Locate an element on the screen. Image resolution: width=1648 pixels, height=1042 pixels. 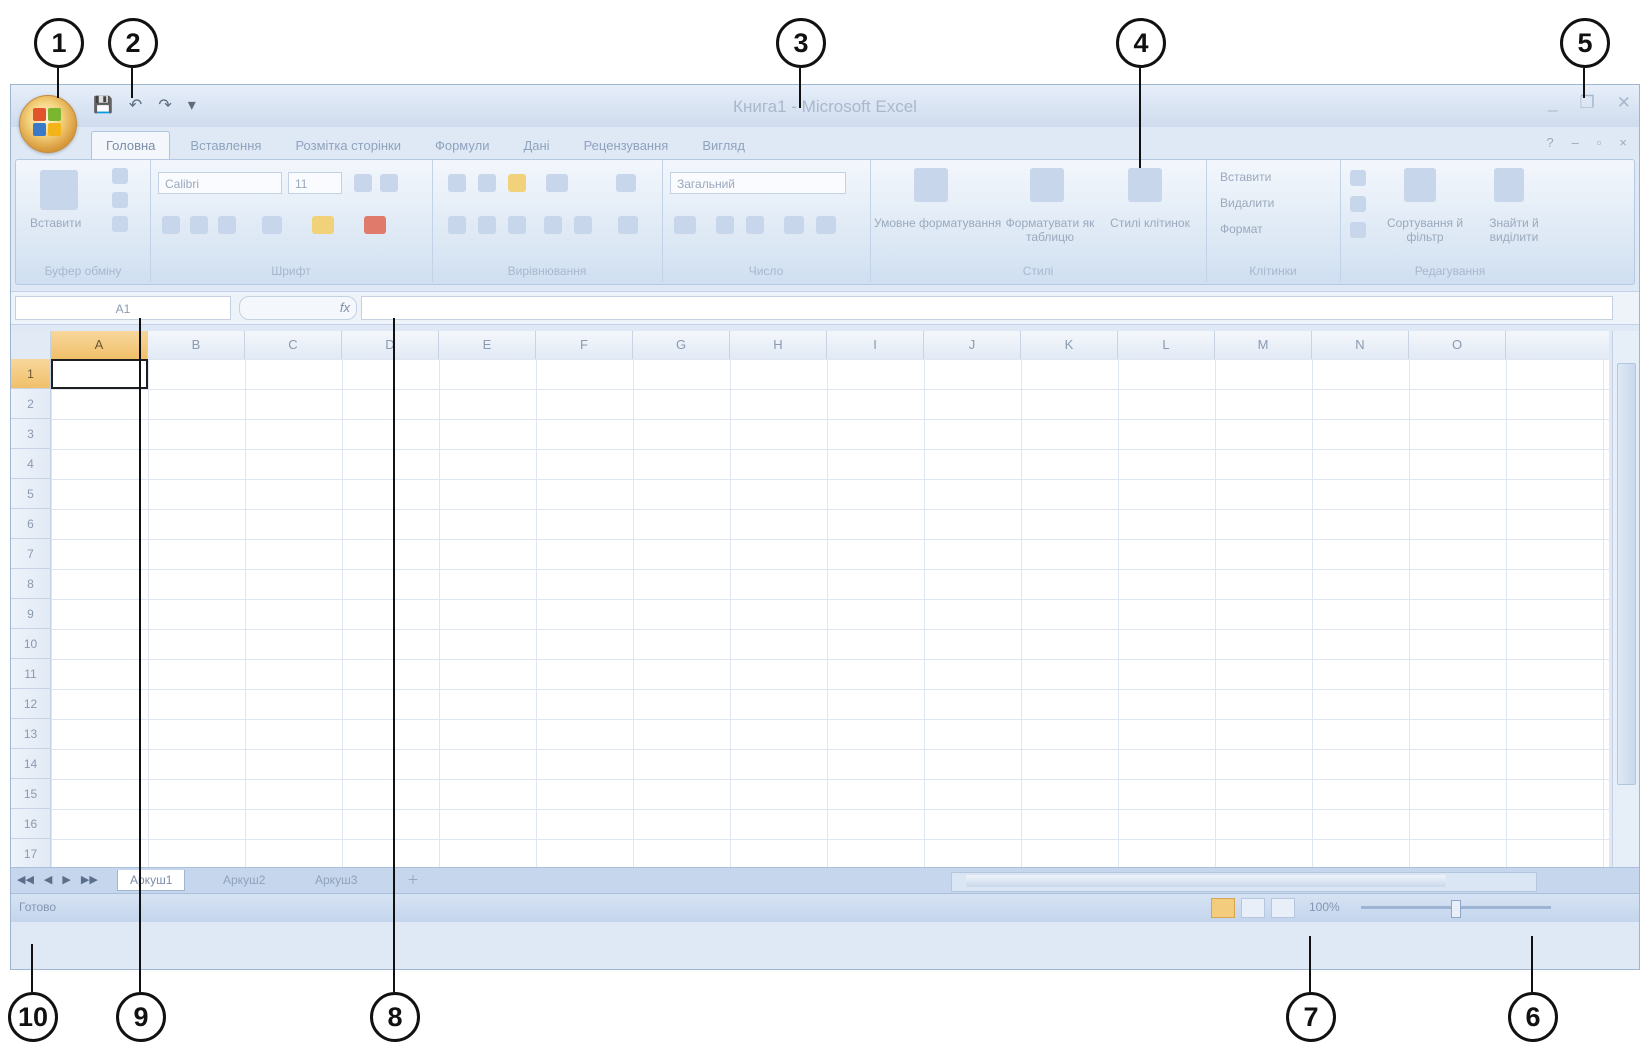
merge-center-icon is located at coordinates (628, 225).